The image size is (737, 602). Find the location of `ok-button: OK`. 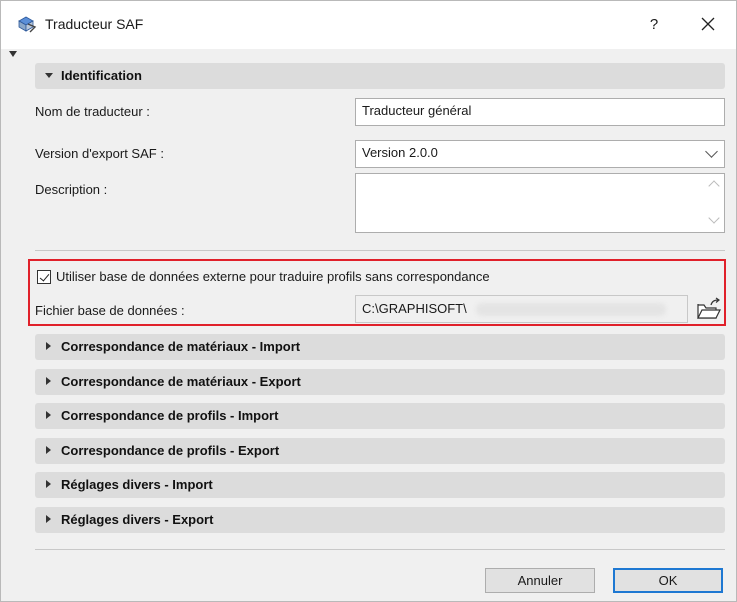

ok-button: OK is located at coordinates (668, 580).